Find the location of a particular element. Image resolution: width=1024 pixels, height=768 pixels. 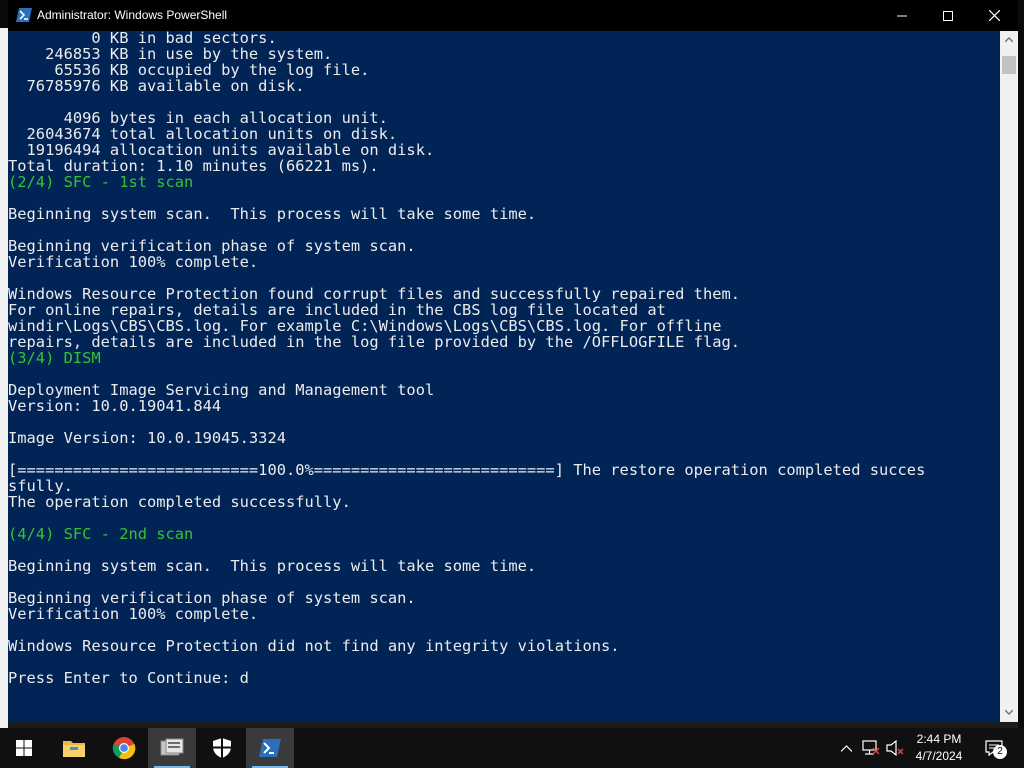

console-line: 26043674 total allocation units on disk. is located at coordinates (203, 134).